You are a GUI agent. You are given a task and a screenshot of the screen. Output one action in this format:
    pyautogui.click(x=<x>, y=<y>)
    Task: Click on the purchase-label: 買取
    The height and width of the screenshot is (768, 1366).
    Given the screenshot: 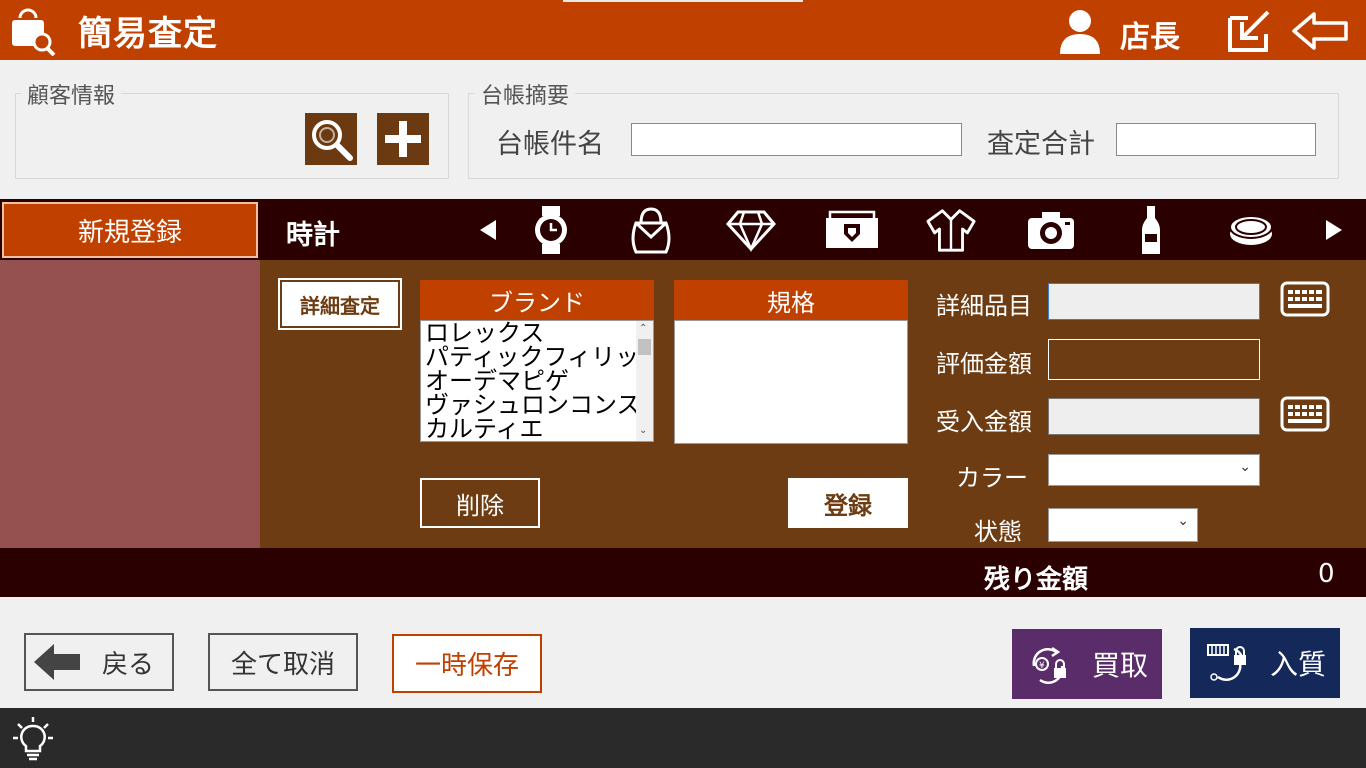 What is the action you would take?
    pyautogui.click(x=1119, y=665)
    